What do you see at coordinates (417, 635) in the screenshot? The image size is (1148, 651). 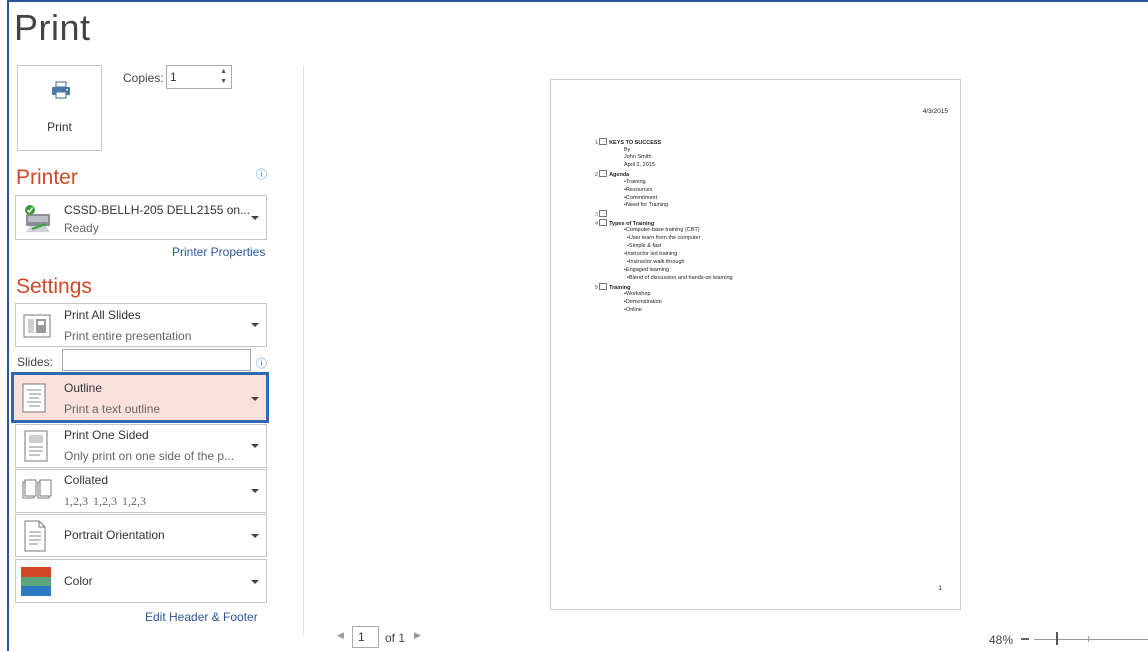 I see `next-page-icon: ▶` at bounding box center [417, 635].